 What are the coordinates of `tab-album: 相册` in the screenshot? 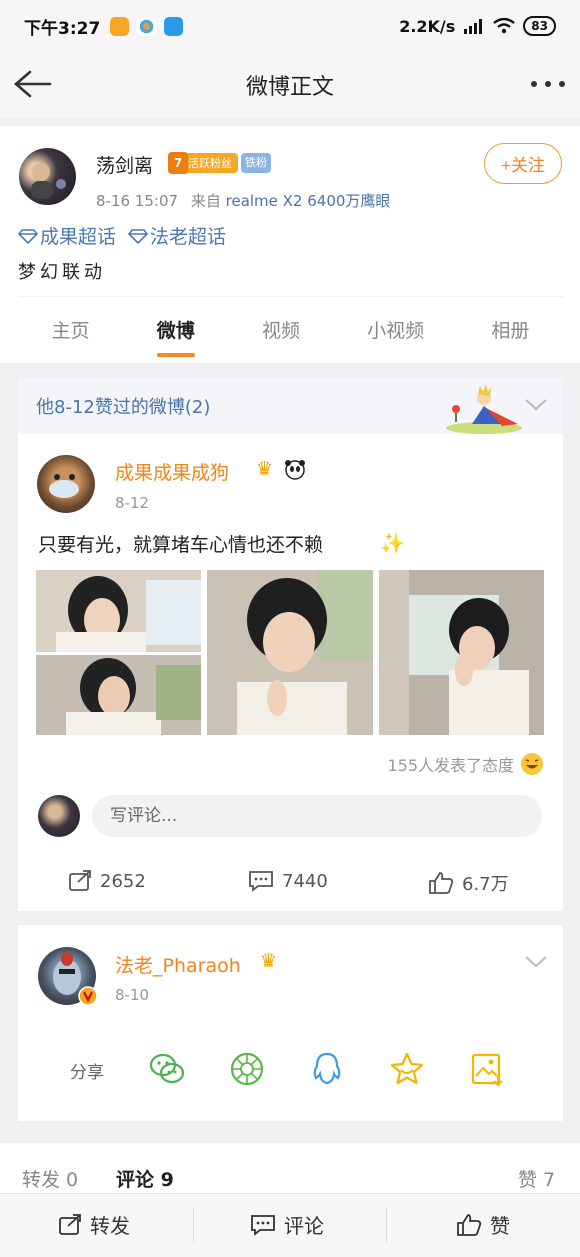 It's located at (510, 329).